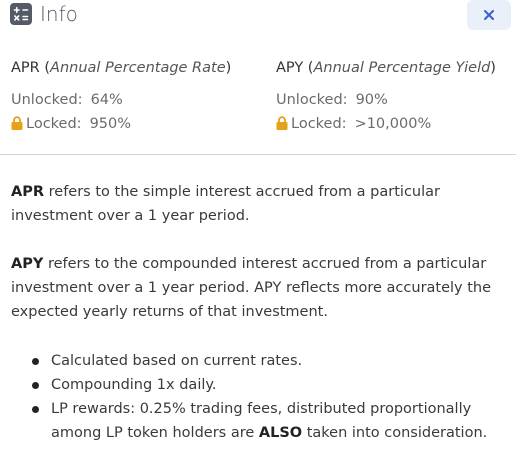  I want to click on apy-subtitle: Annual Percentage Yield, so click(402, 68).